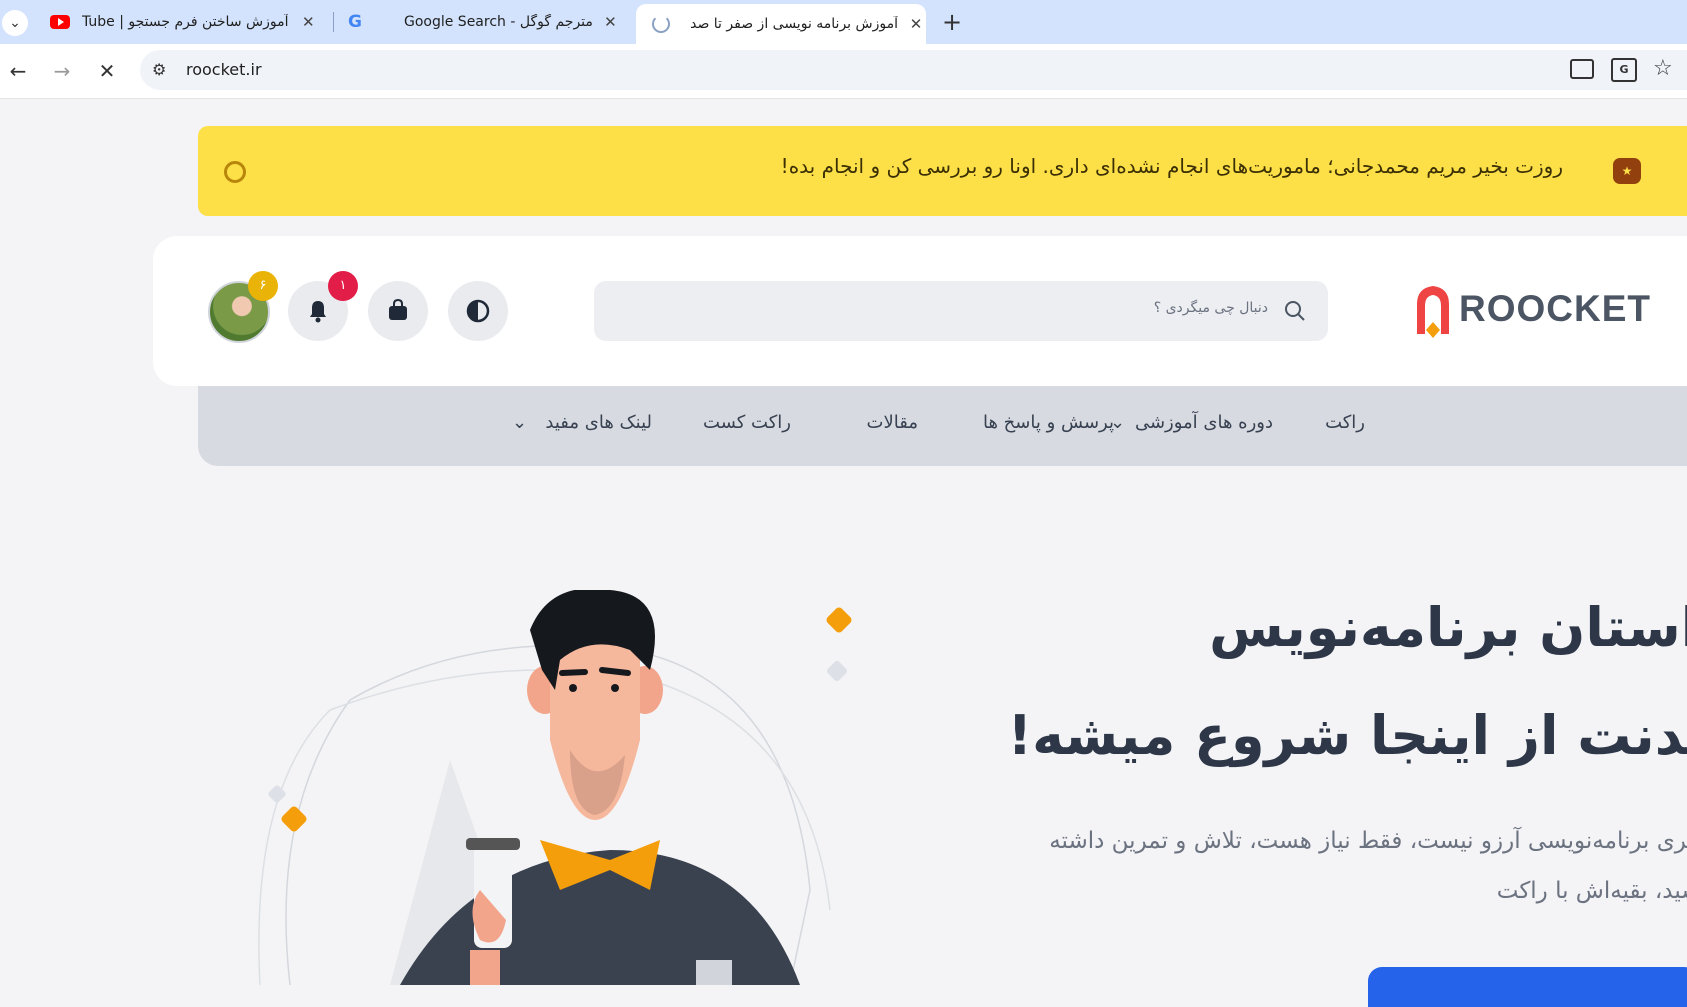 This screenshot has height=1007, width=1687. Describe the element at coordinates (185, 22) in the screenshot. I see `tab-title: آموزش ساختن فرم جستجو | YouTube` at that location.